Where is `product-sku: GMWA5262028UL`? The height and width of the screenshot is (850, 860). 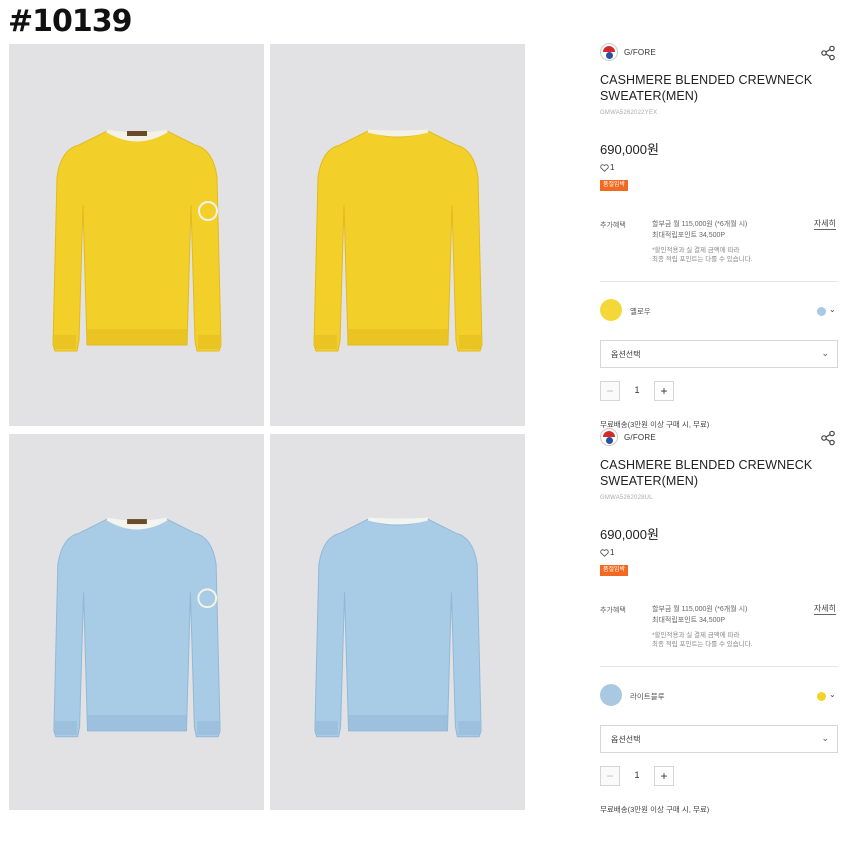
product-sku: GMWA5262028UL is located at coordinates (626, 498).